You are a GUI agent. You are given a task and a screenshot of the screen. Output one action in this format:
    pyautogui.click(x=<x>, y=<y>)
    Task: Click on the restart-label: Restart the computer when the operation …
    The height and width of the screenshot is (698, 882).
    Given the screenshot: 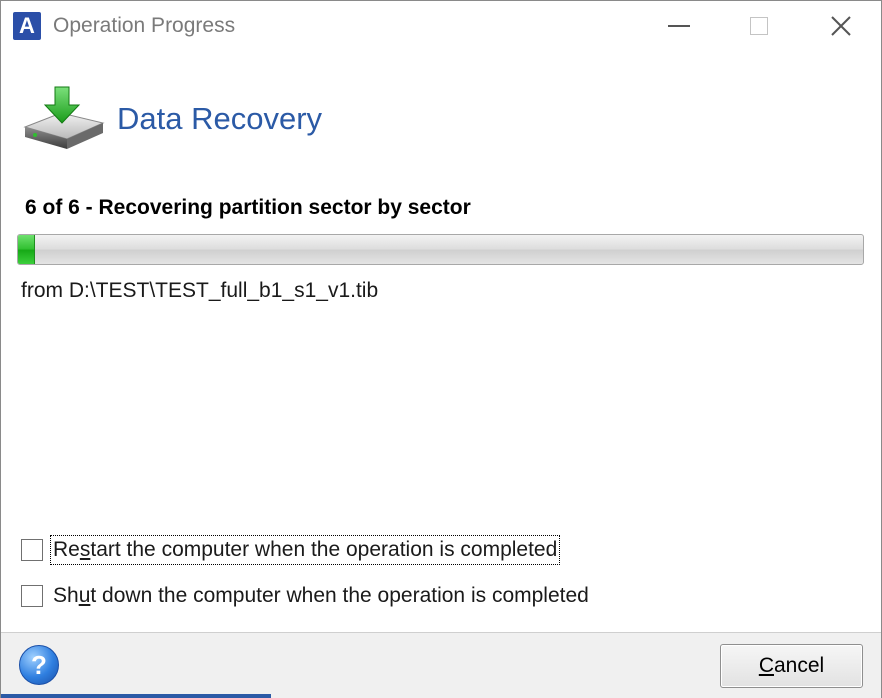 What is the action you would take?
    pyautogui.click(x=305, y=550)
    